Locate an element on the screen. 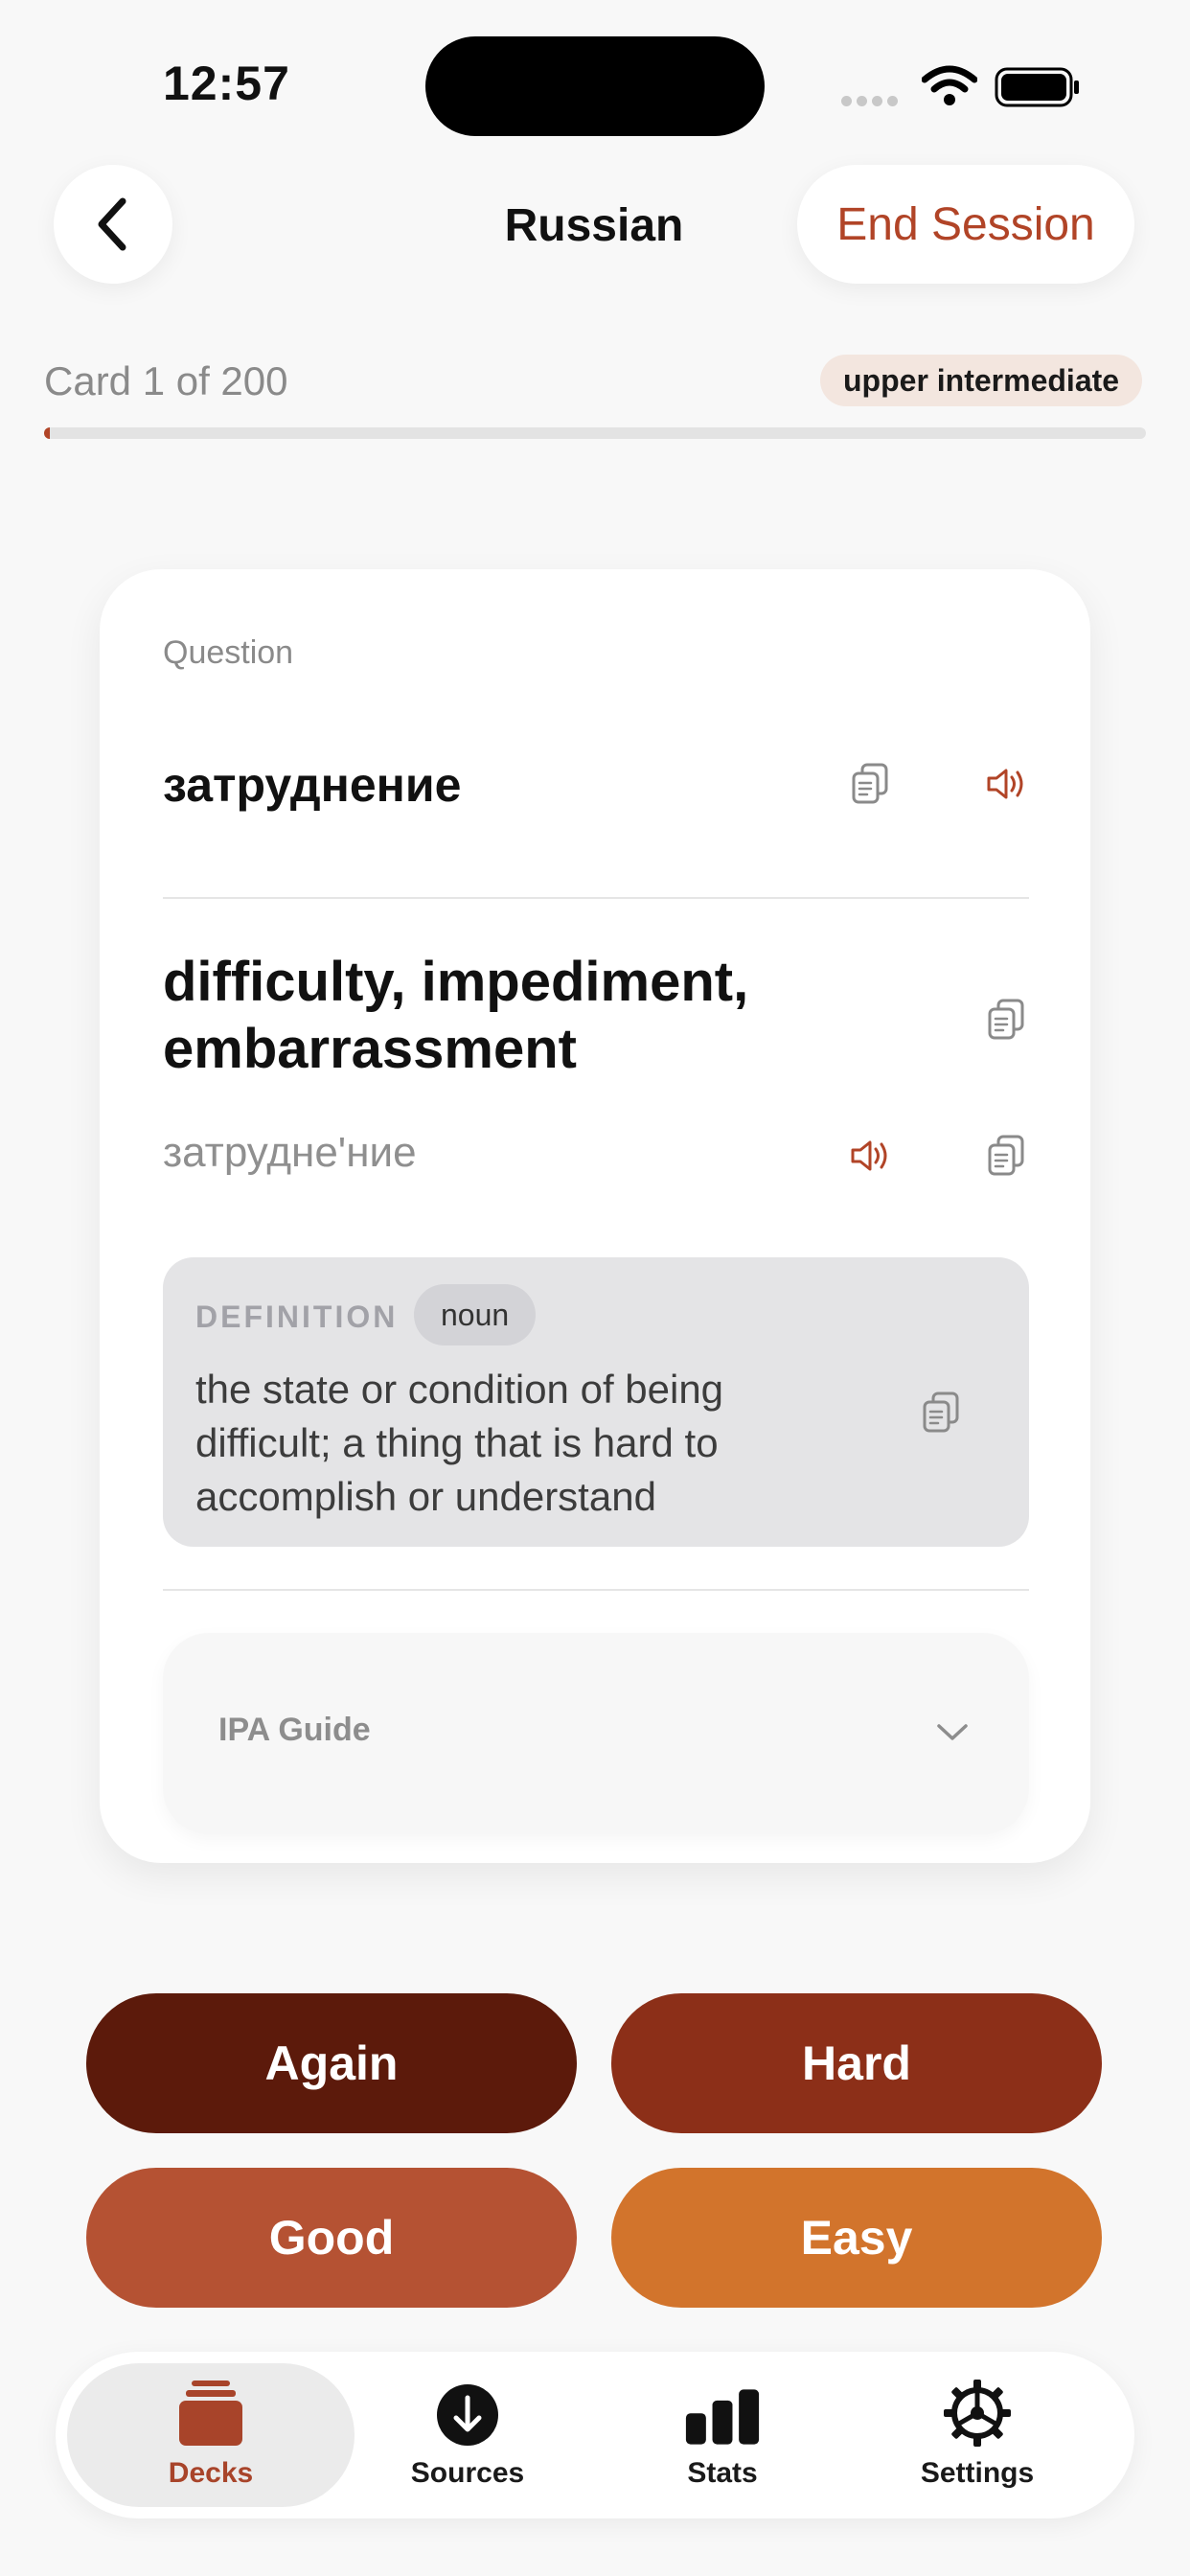  part-of-speech-badge: noun is located at coordinates (476, 1315).